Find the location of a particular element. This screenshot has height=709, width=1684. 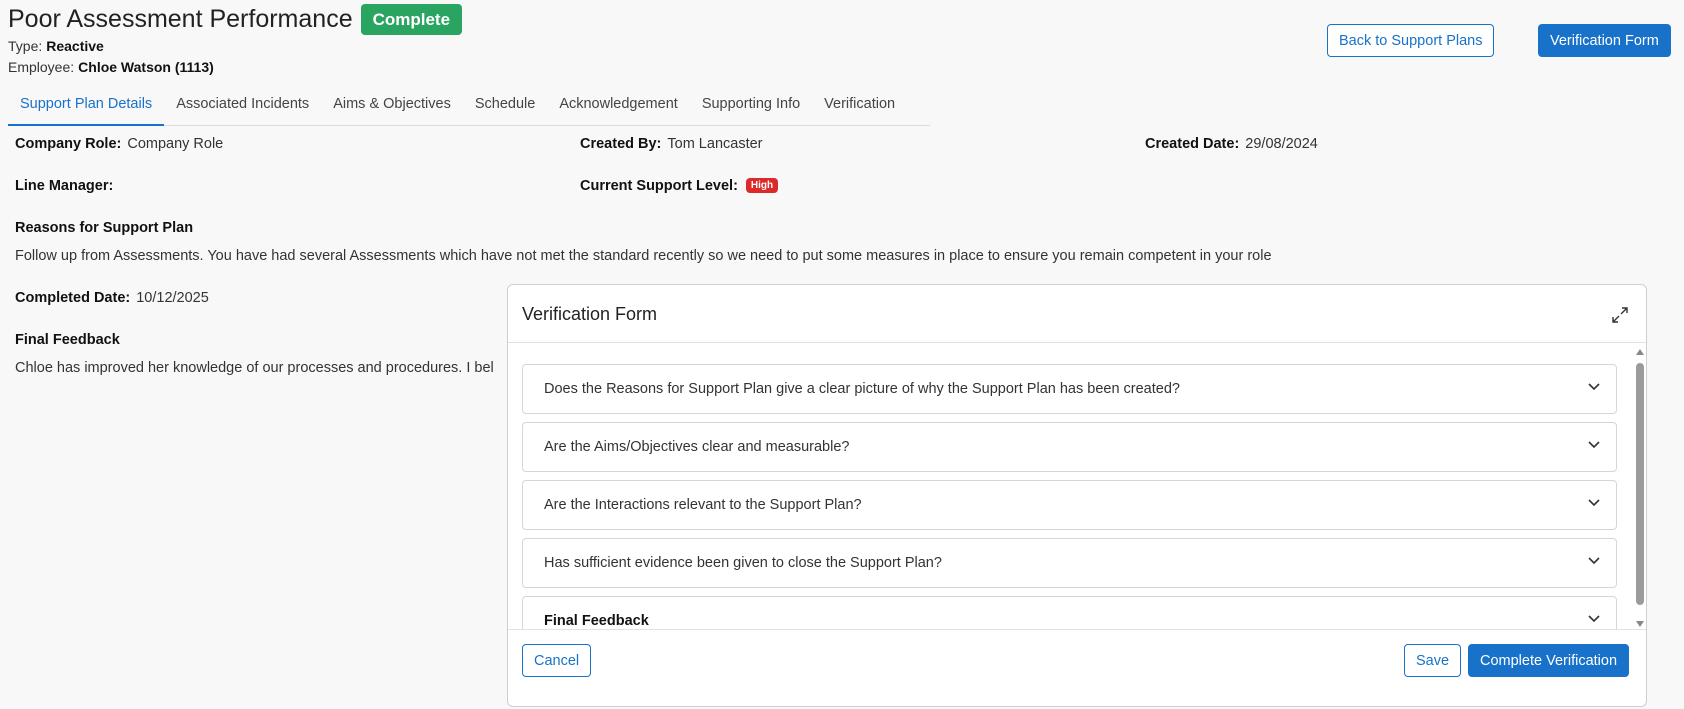

back-to-support-plans-button: Back to Support Plans is located at coordinates (1411, 40).